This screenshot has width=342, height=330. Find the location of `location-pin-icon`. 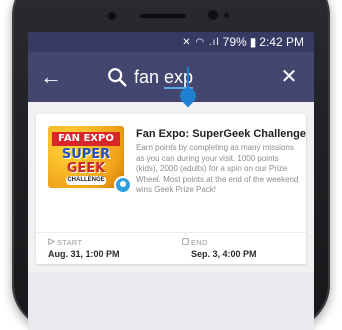

location-pin-icon is located at coordinates (123, 185).